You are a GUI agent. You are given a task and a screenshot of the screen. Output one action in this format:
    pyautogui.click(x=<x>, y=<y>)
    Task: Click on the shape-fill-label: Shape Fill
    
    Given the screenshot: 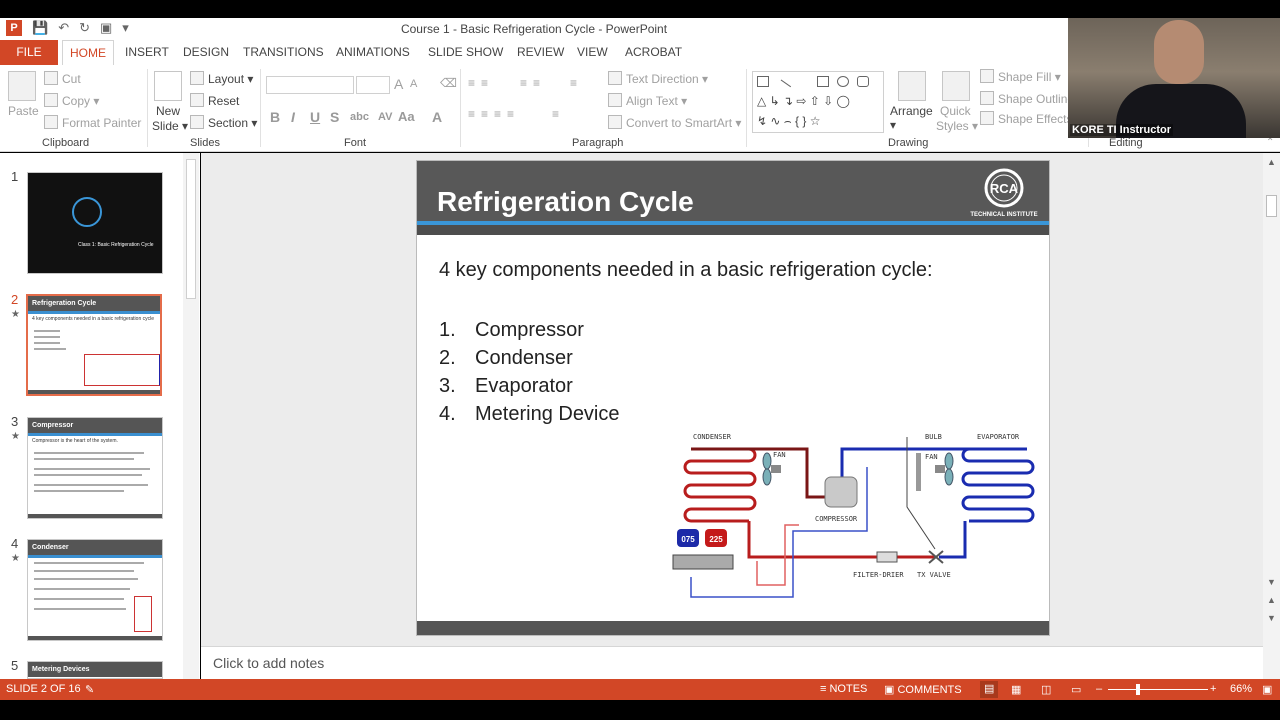 What is the action you would take?
    pyautogui.click(x=1025, y=77)
    